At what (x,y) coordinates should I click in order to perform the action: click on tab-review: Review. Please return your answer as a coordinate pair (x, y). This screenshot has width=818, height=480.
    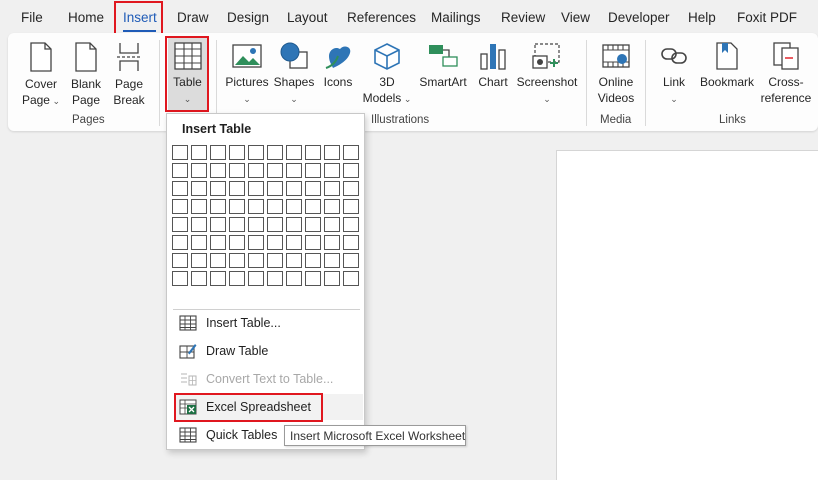
    Looking at the image, I should click on (523, 17).